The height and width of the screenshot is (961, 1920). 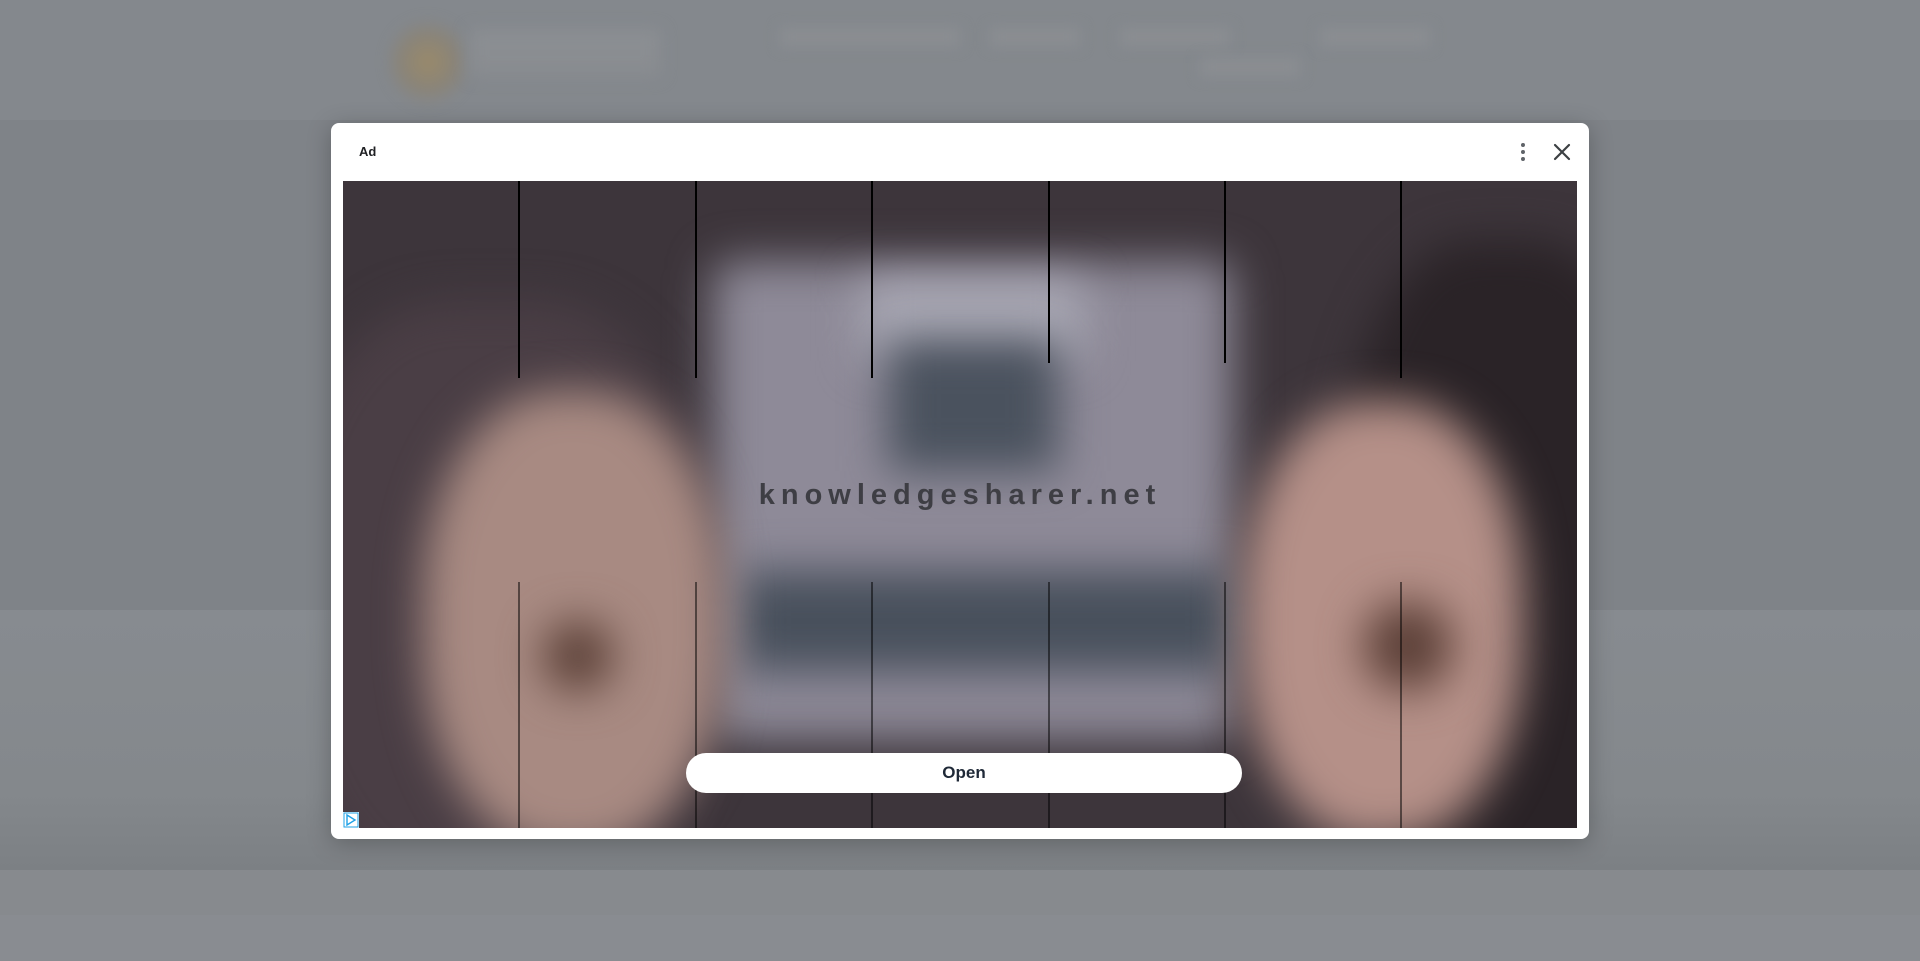 I want to click on ad-label: Ad, so click(x=368, y=151).